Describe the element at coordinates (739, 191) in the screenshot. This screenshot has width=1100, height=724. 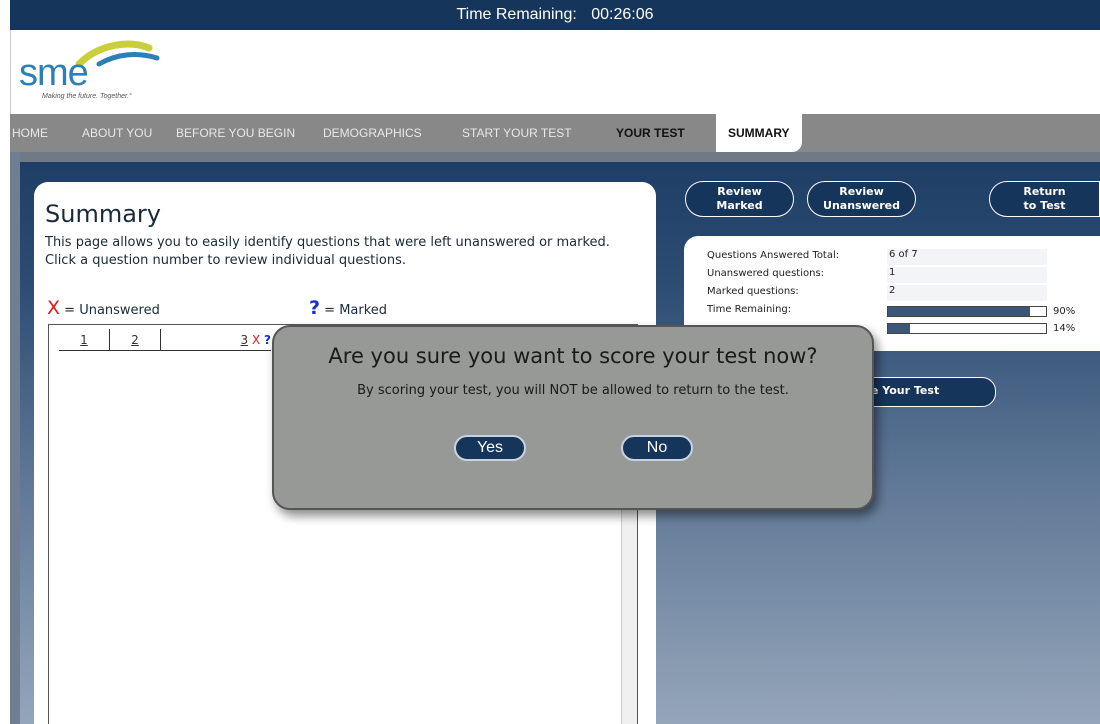
I see `review-marked-line1: Review` at that location.